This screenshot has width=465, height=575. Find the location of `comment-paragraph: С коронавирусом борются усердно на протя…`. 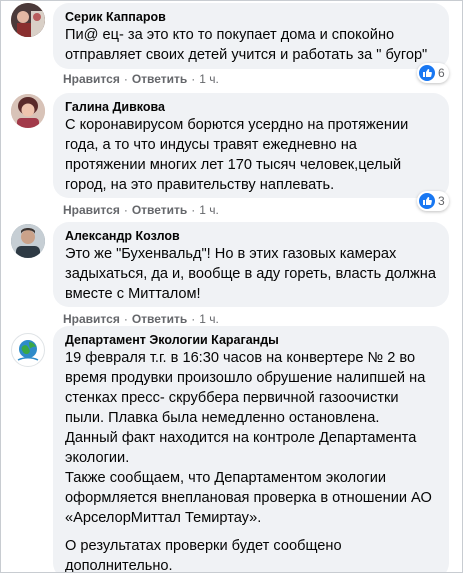

comment-paragraph: С коронавирусом борются усердно на протя… is located at coordinates (237, 155).